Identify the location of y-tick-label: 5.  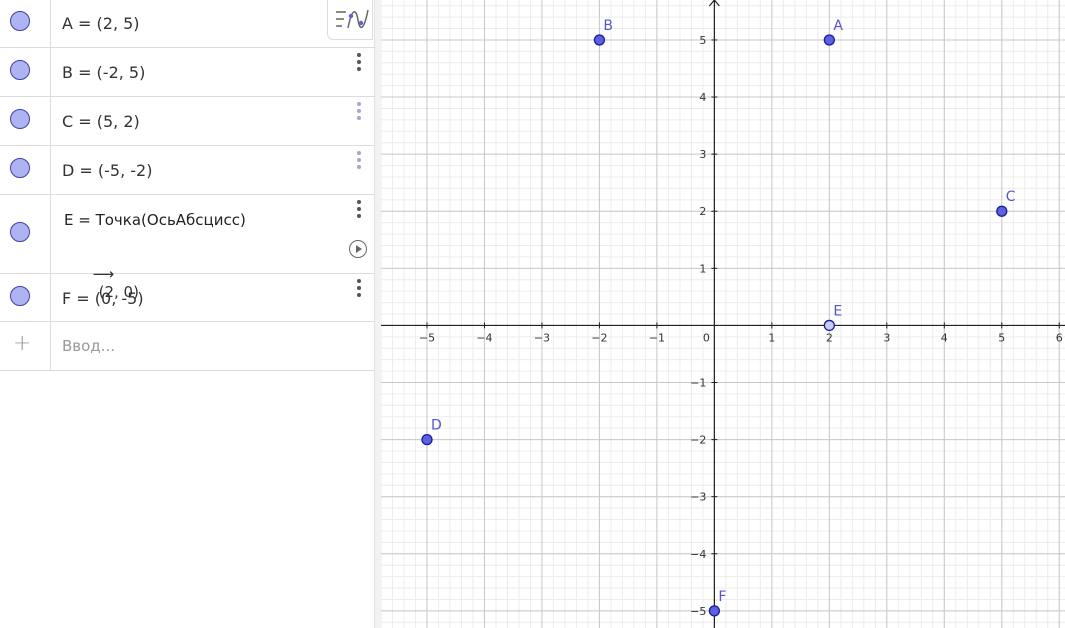
(702, 40).